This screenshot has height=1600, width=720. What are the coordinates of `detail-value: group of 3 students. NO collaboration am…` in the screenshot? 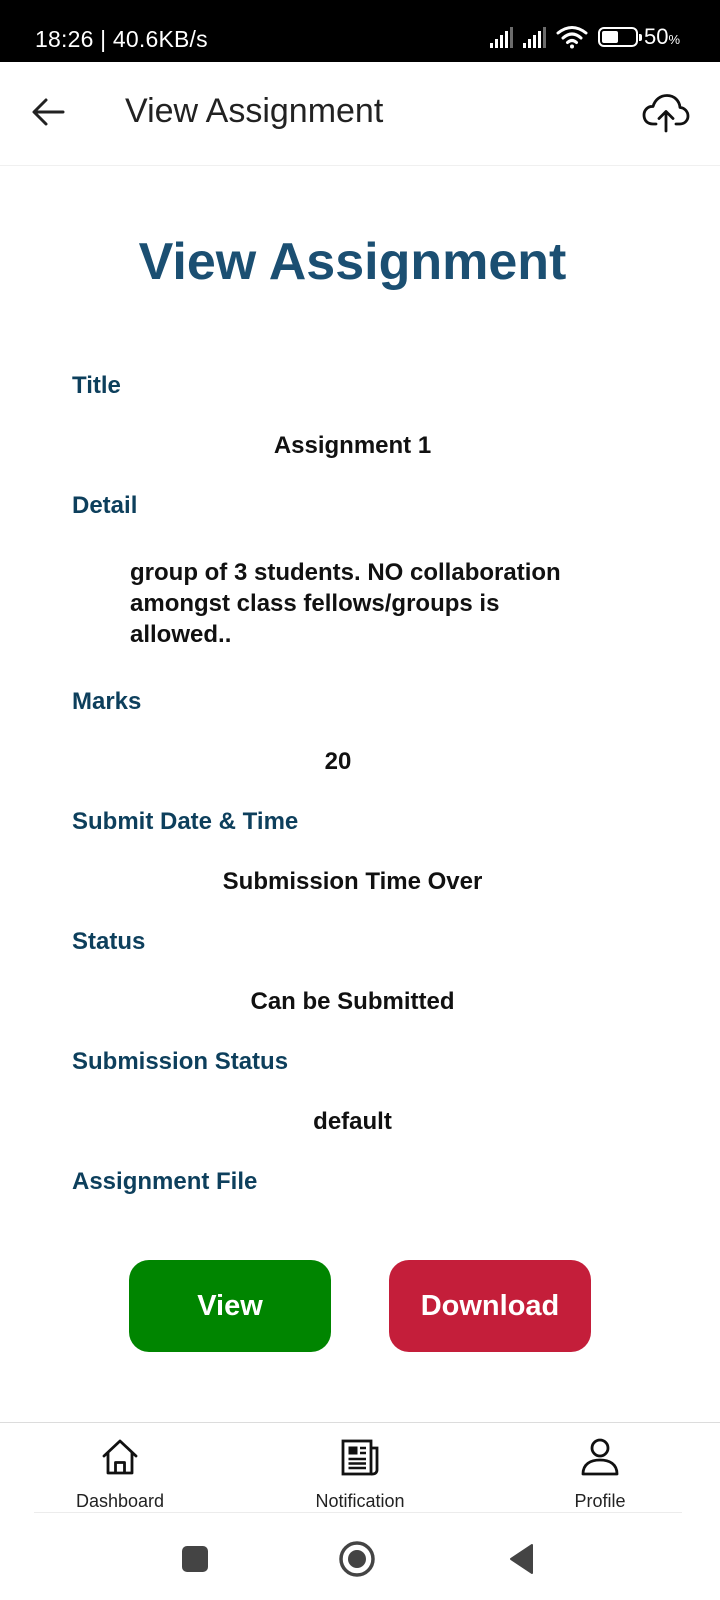 It's located at (345, 603).